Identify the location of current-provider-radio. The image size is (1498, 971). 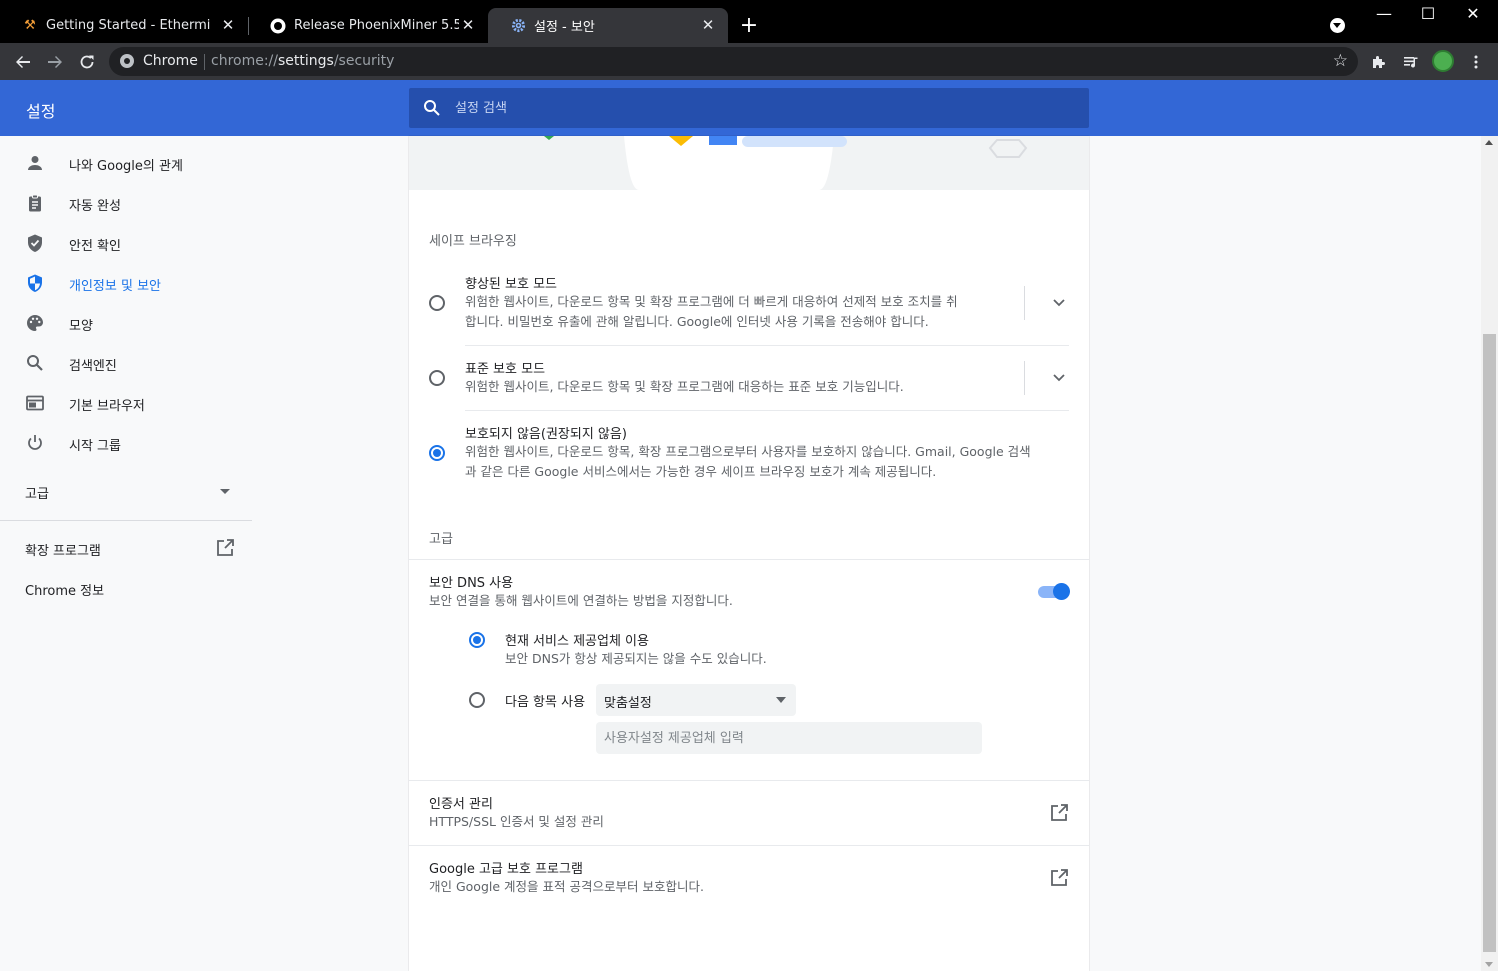
(477, 640).